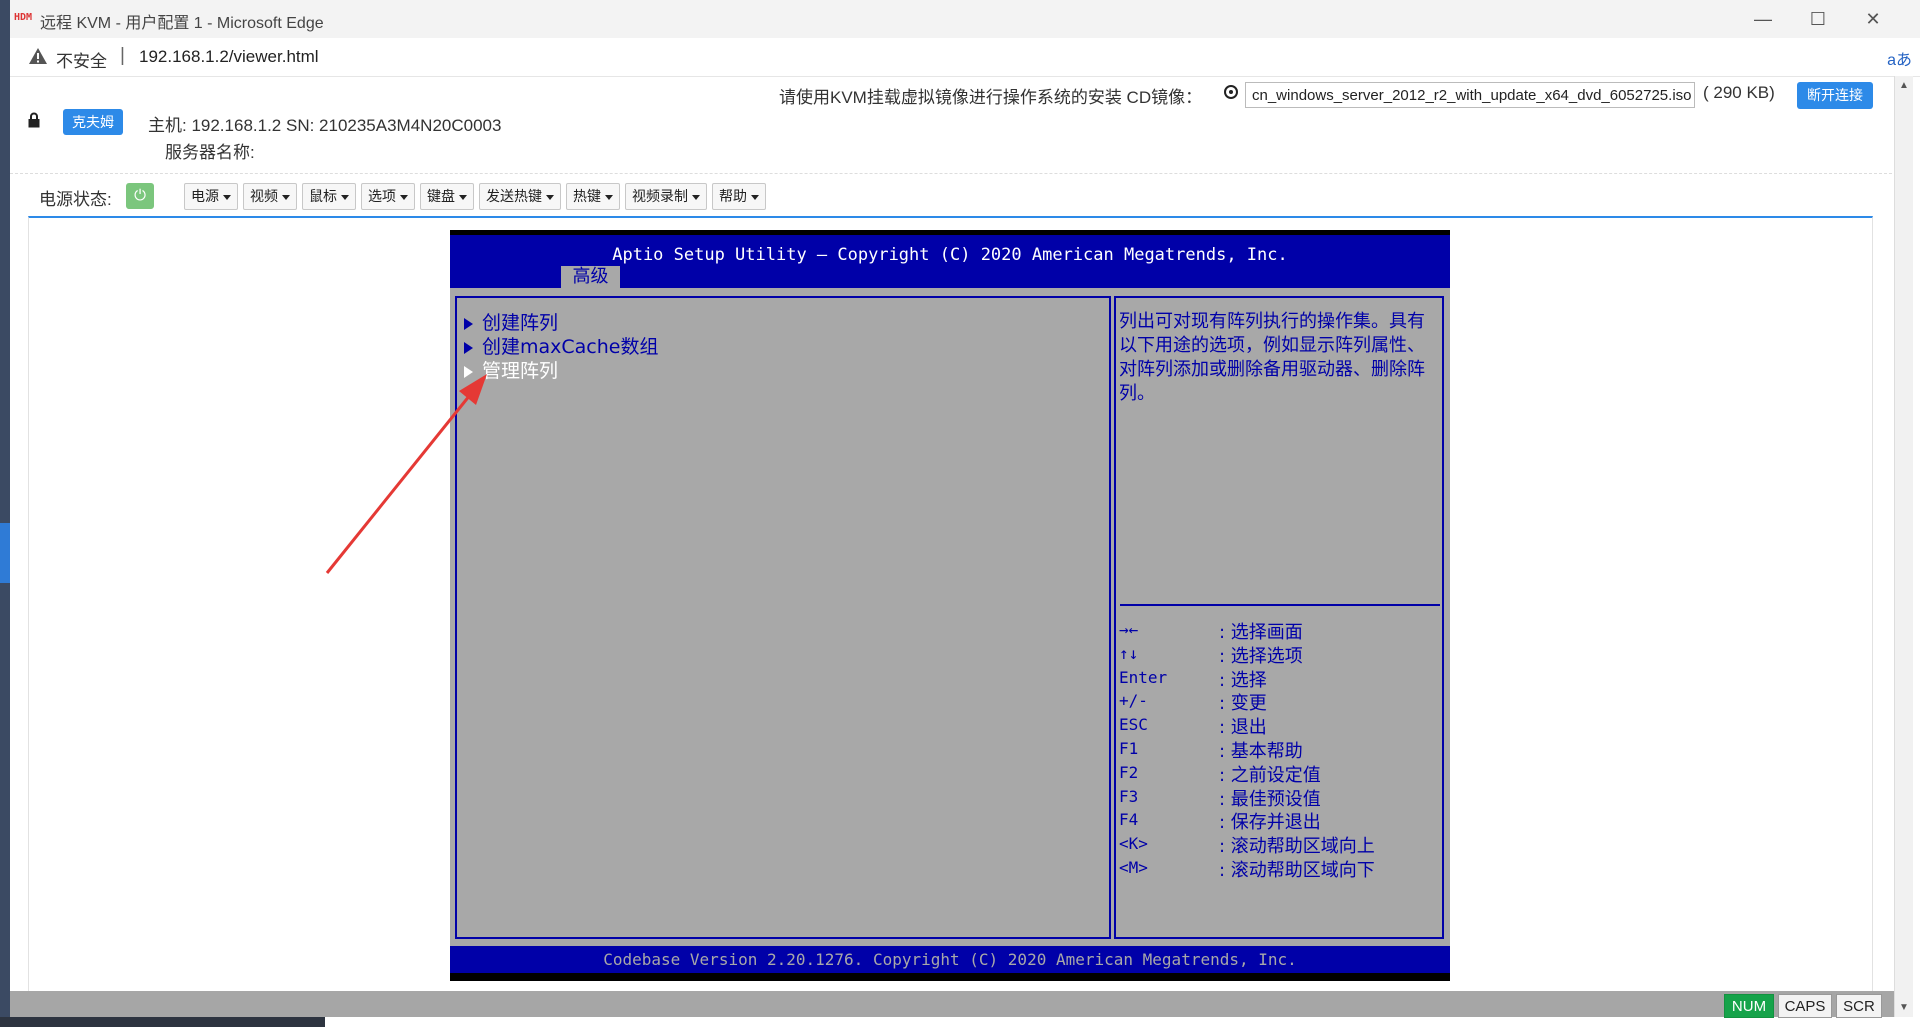 This screenshot has width=1920, height=1027. I want to click on vertical-scrollbar: ▲ ▼, so click(1903, 546).